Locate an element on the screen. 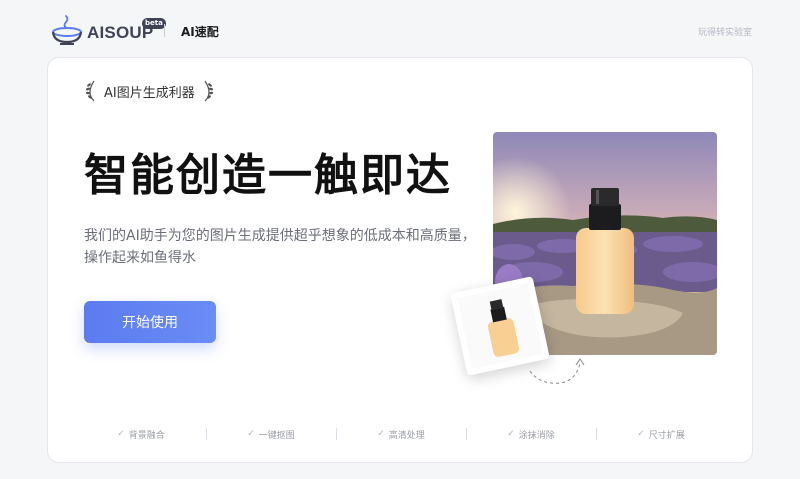 The image size is (800, 479). feature-label: 背景融合 is located at coordinates (146, 435).